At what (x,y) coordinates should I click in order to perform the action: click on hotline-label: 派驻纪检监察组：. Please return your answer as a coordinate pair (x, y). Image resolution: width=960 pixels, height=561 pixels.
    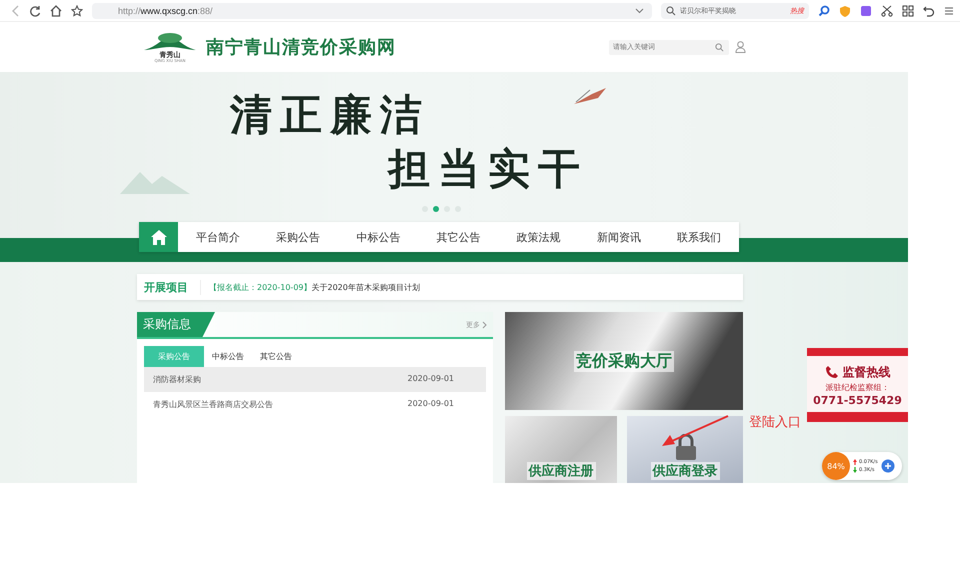
    Looking at the image, I should click on (858, 387).